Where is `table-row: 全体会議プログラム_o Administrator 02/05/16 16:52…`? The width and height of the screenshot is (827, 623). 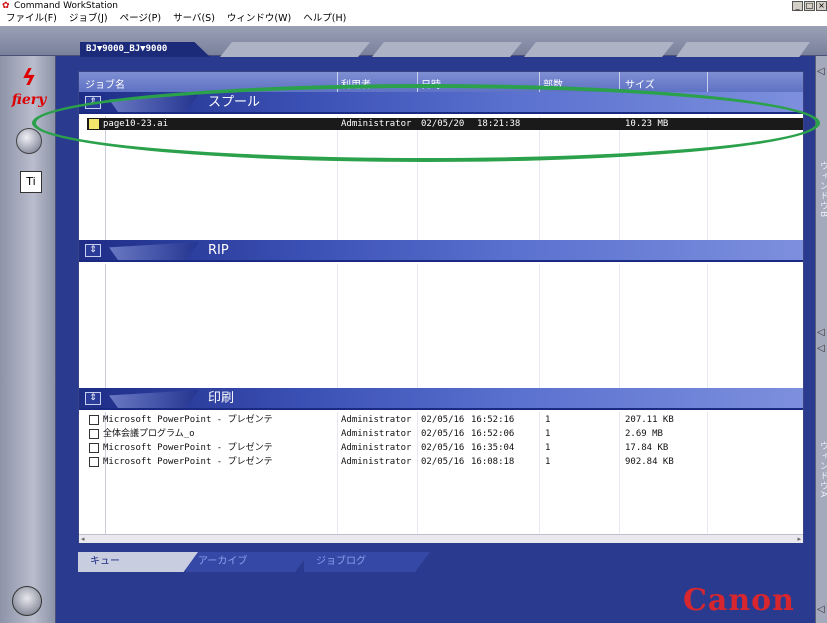
table-row: 全体会議プログラム_o Administrator 02/05/16 16:52… is located at coordinates (445, 434).